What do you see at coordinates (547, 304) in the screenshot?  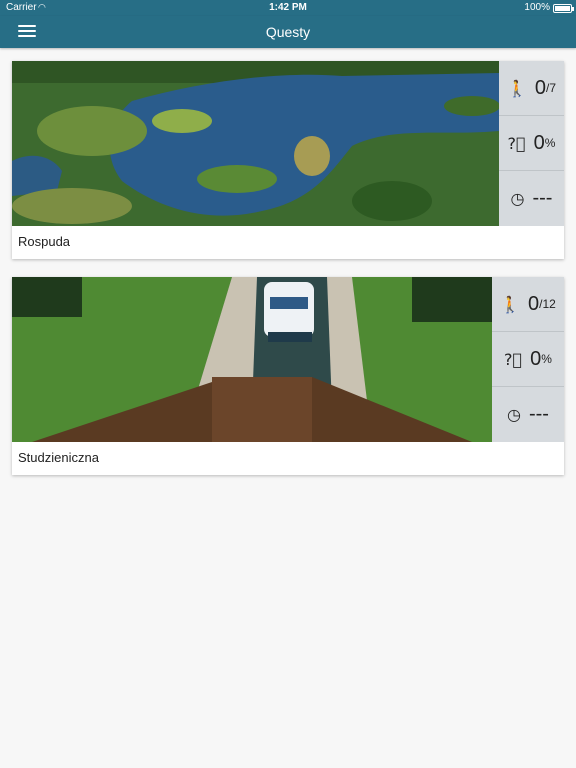 I see `steps-total: /12` at bounding box center [547, 304].